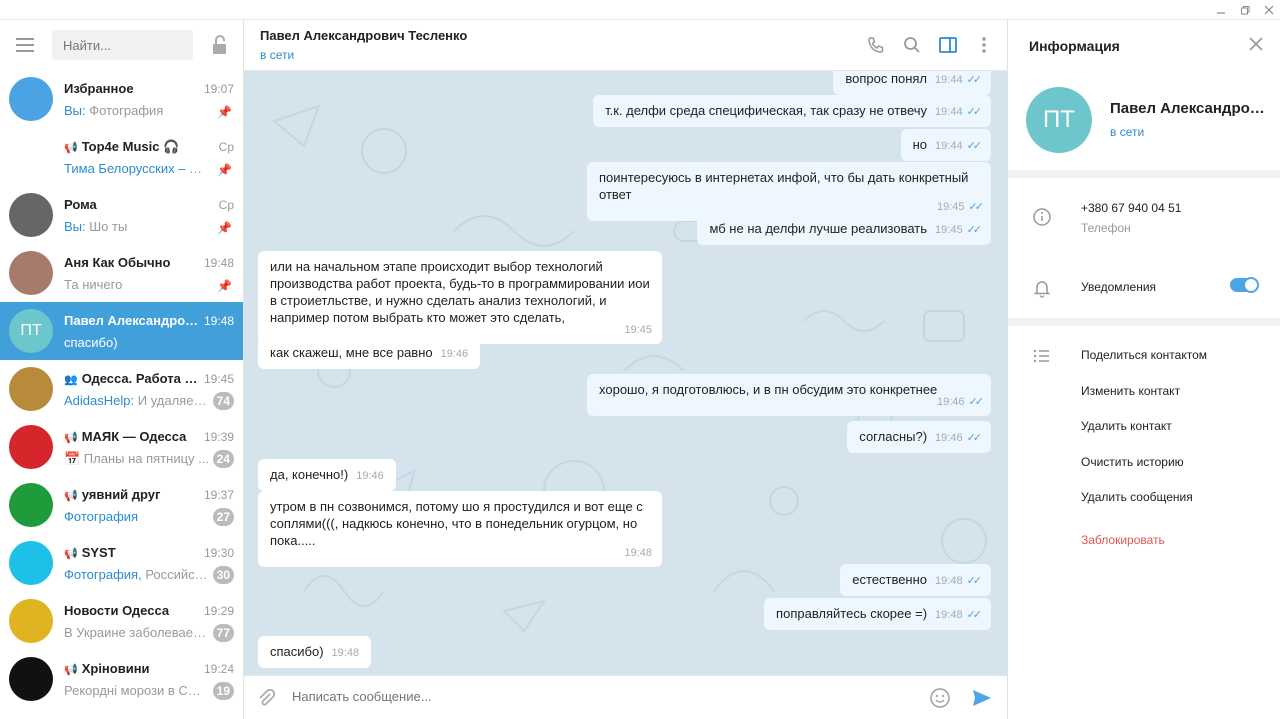 This screenshot has height=719, width=1280. I want to click on chat-name: Аня Как Обычно, so click(133, 262).